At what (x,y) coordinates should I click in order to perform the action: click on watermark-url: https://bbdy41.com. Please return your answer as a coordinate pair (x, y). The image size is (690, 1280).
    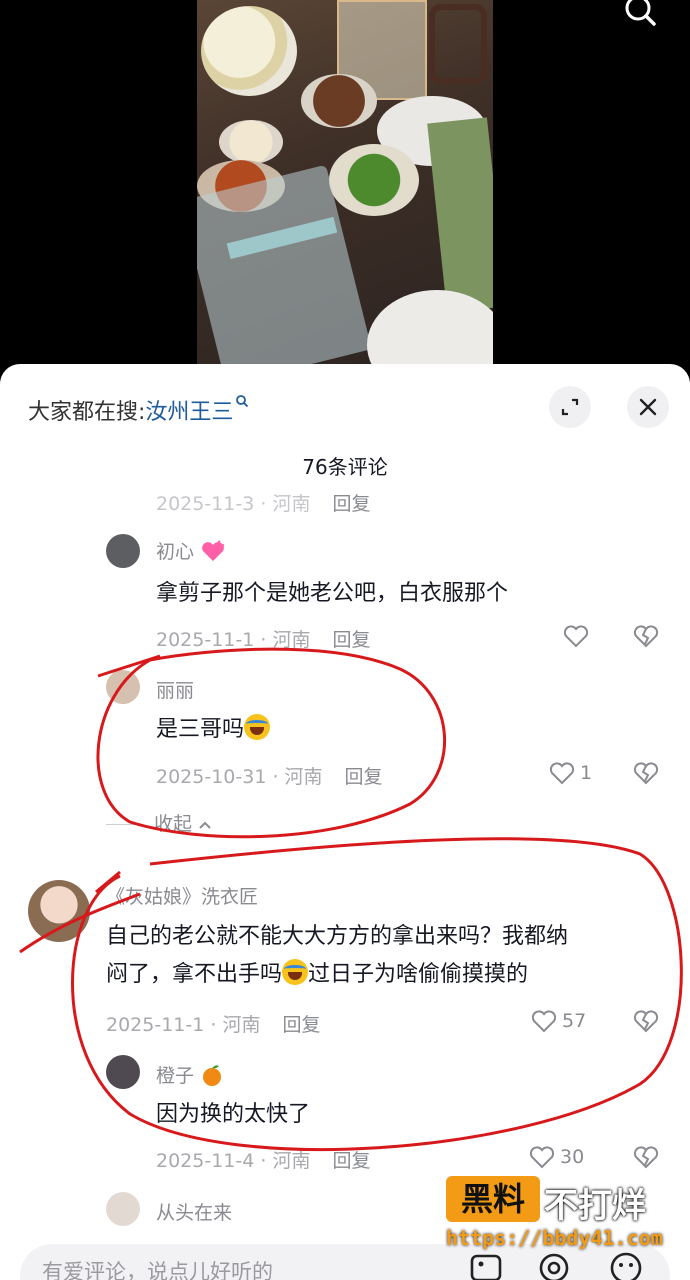
    Looking at the image, I should click on (554, 1238).